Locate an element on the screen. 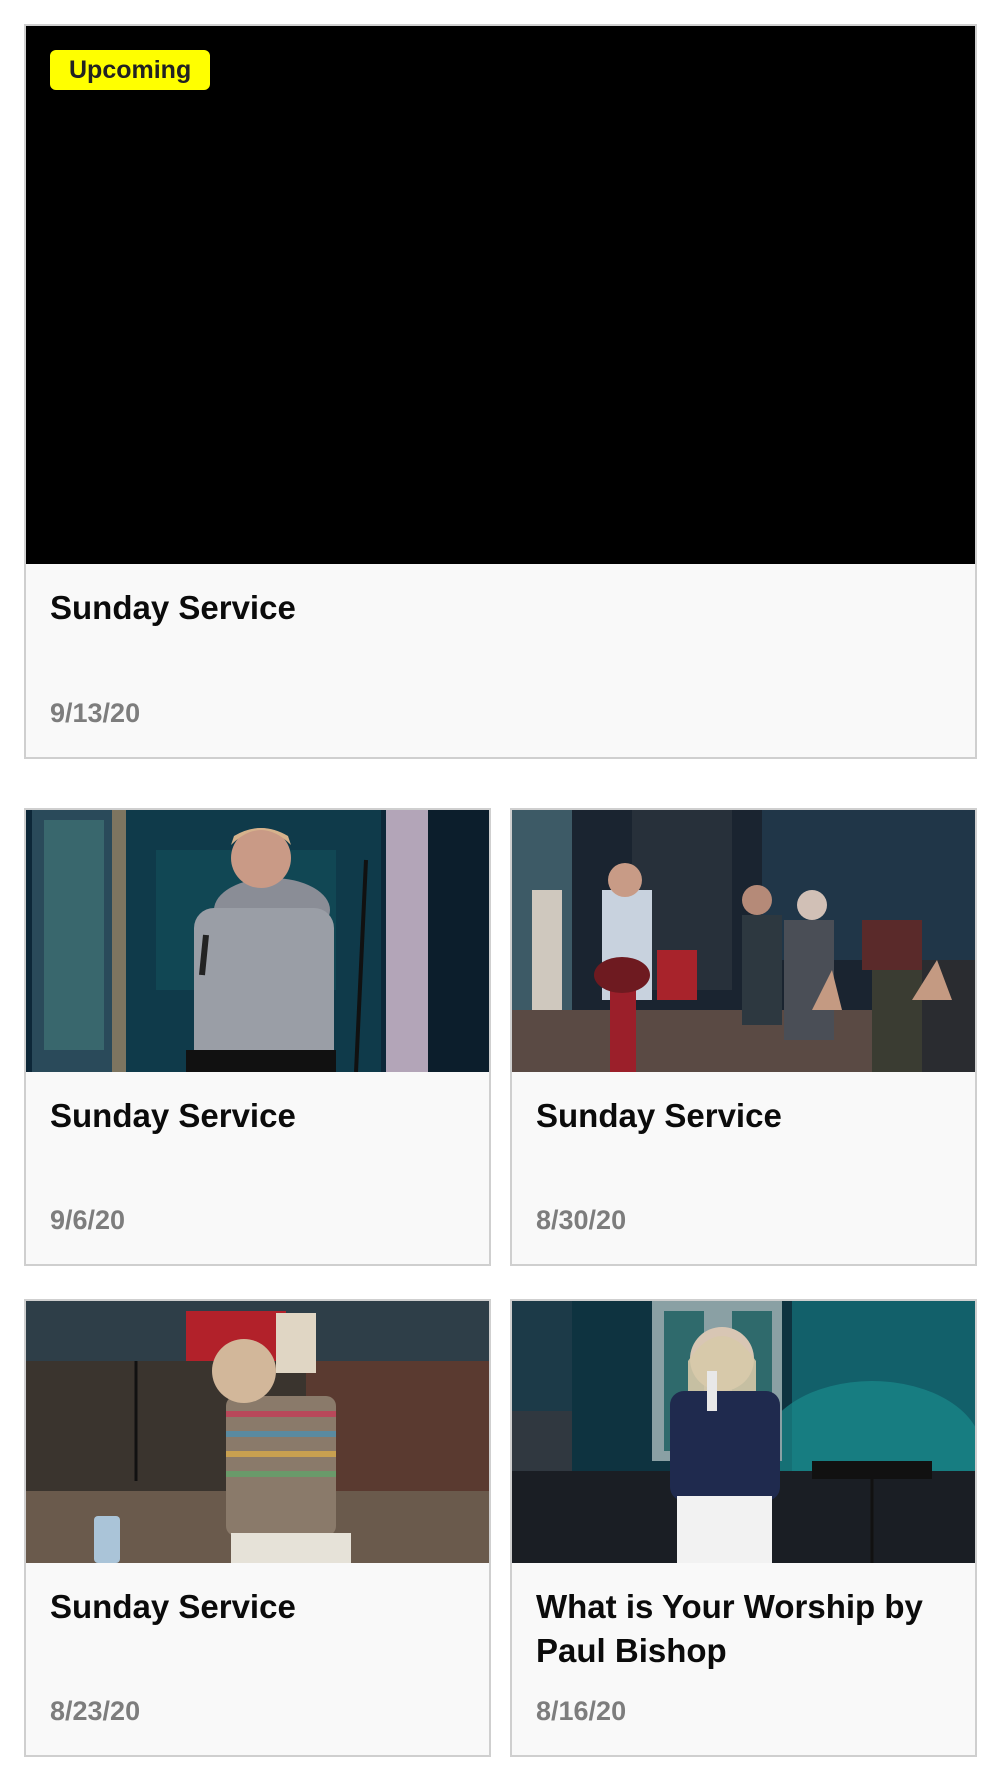 This screenshot has width=1000, height=1778. video-card: Sunday Service 9/6/20 is located at coordinates (257, 1037).